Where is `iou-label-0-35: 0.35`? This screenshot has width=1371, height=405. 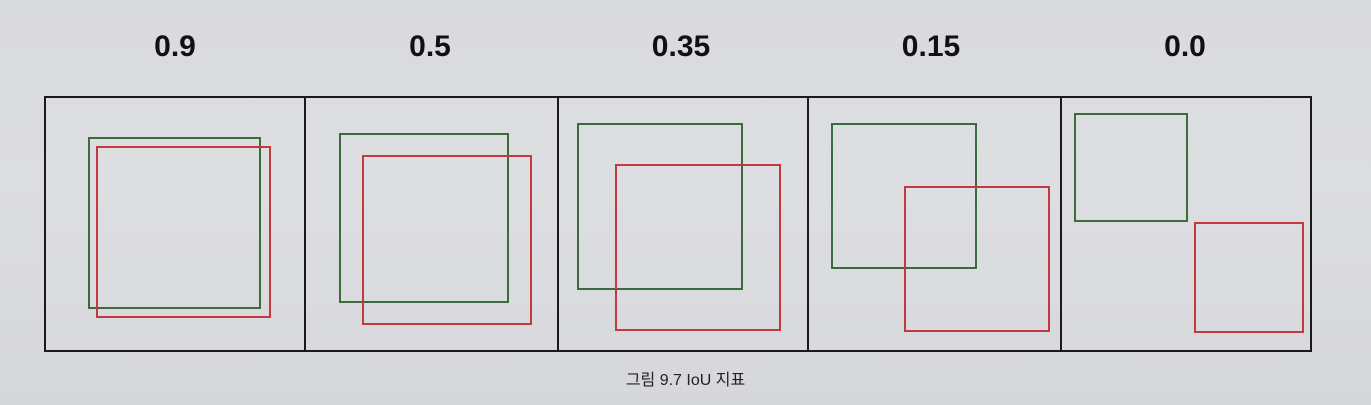 iou-label-0-35: 0.35 is located at coordinates (681, 46).